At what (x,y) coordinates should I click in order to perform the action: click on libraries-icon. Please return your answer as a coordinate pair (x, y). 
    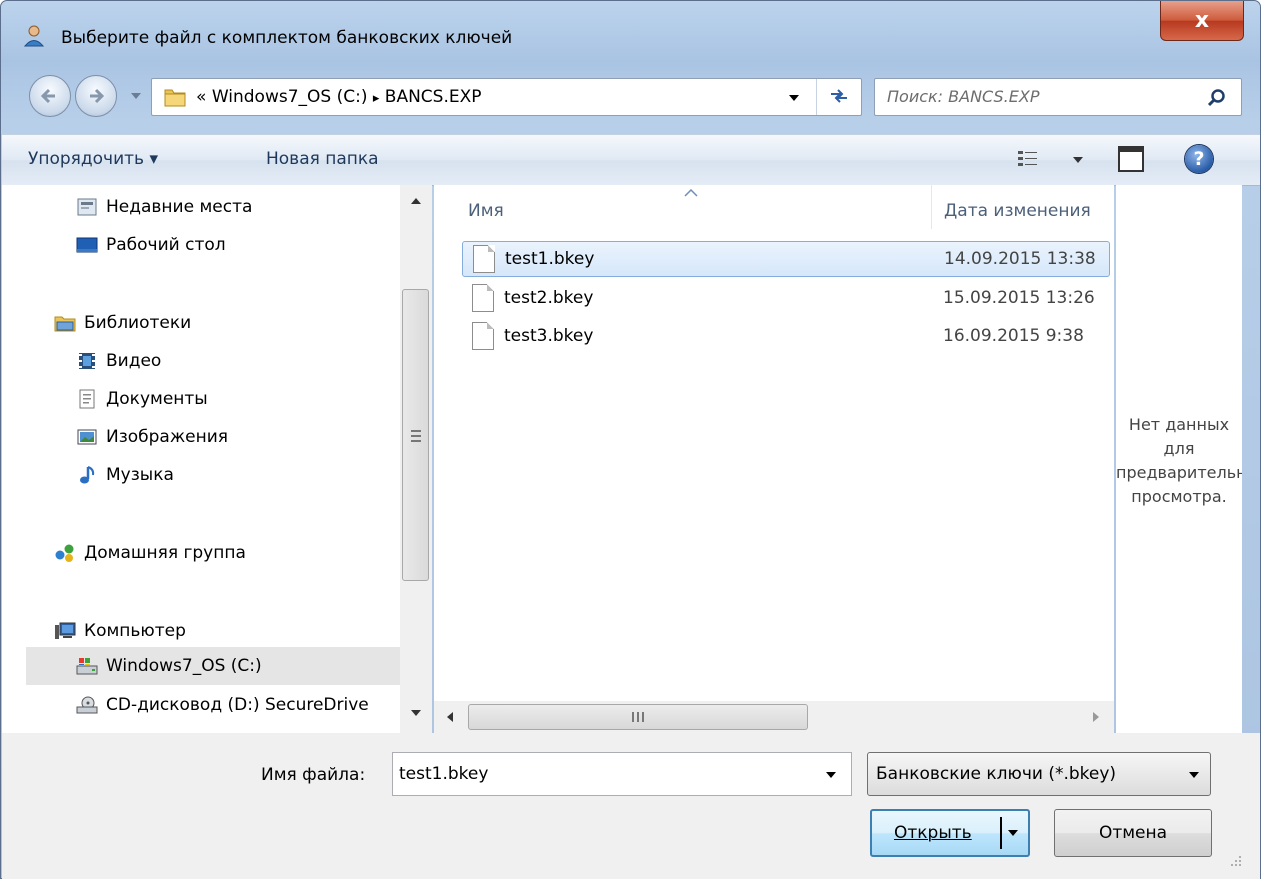
    Looking at the image, I should click on (65, 324).